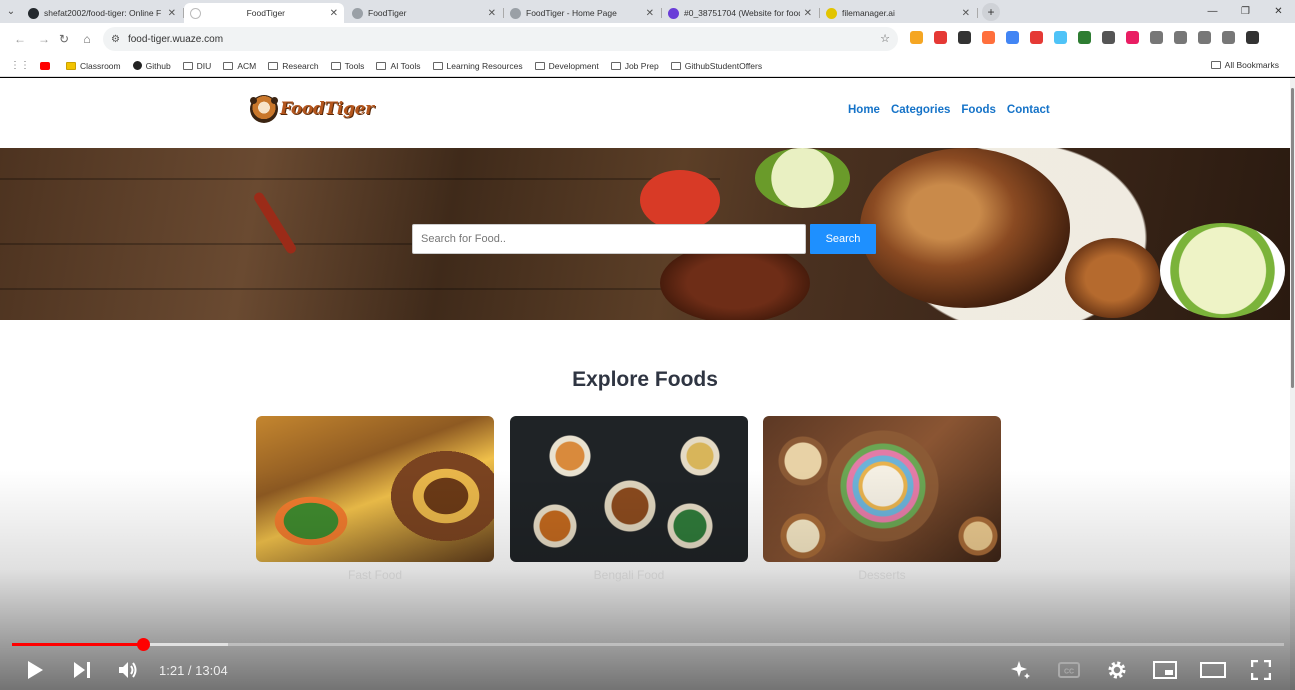 This screenshot has height=690, width=1295. I want to click on ai-sparkle-icon, so click(1021, 670).